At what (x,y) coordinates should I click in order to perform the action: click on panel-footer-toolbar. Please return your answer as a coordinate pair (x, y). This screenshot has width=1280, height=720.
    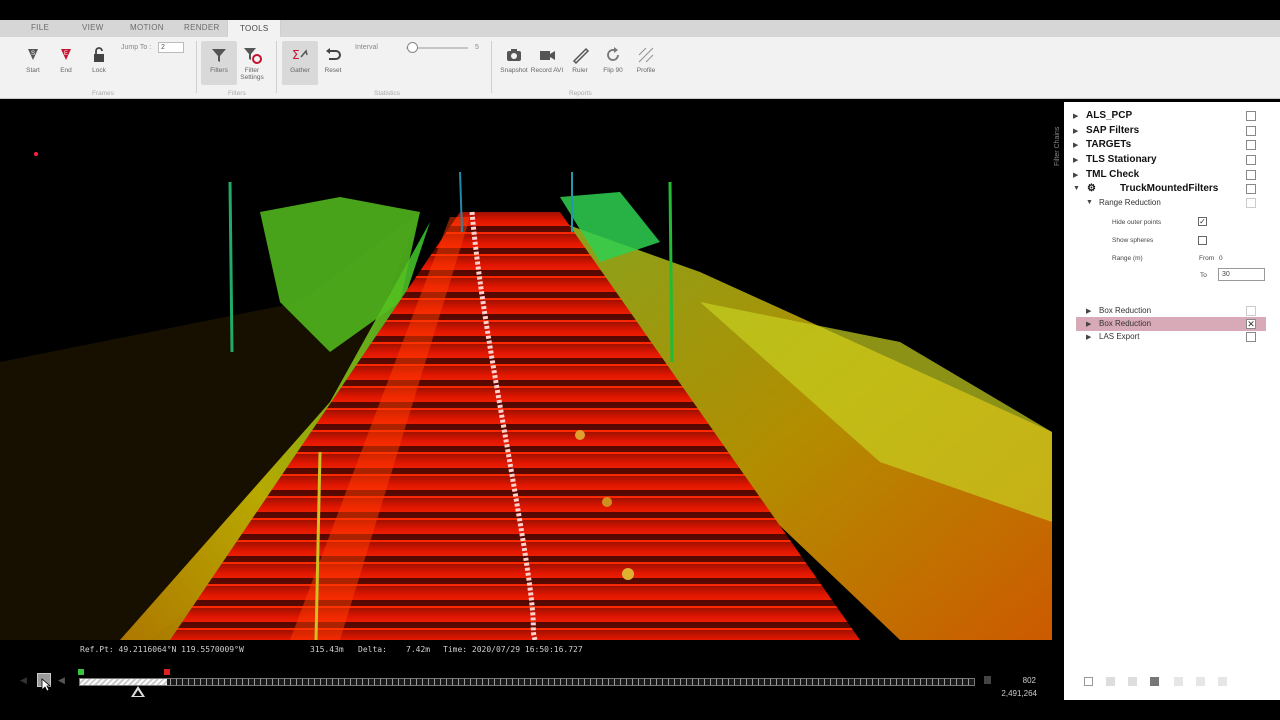
    Looking at the image, I should click on (1159, 683).